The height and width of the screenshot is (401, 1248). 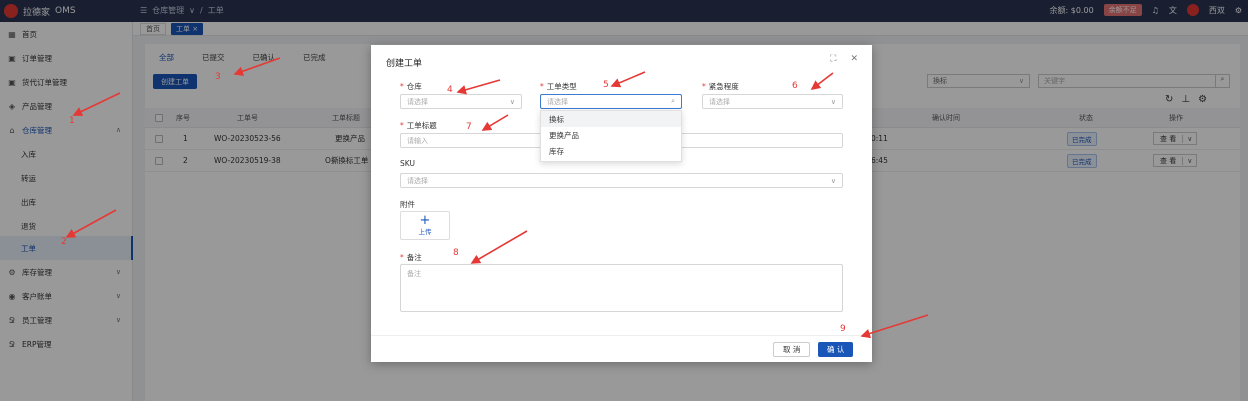 I want to click on sku-placeholder: 请选择, so click(x=417, y=180).